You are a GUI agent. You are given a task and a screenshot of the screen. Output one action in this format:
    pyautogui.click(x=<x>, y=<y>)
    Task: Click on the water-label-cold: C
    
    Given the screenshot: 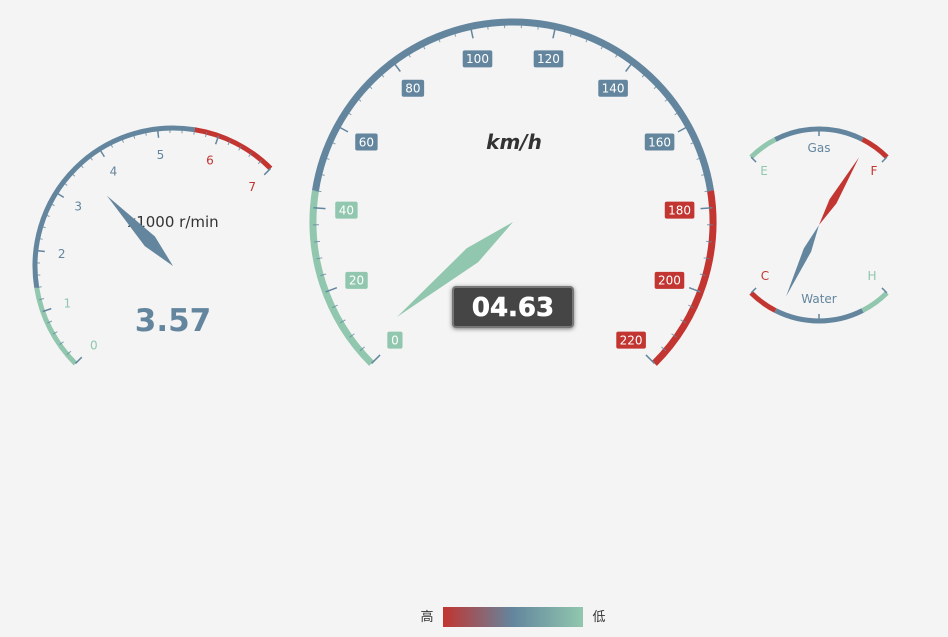 What is the action you would take?
    pyautogui.click(x=765, y=276)
    